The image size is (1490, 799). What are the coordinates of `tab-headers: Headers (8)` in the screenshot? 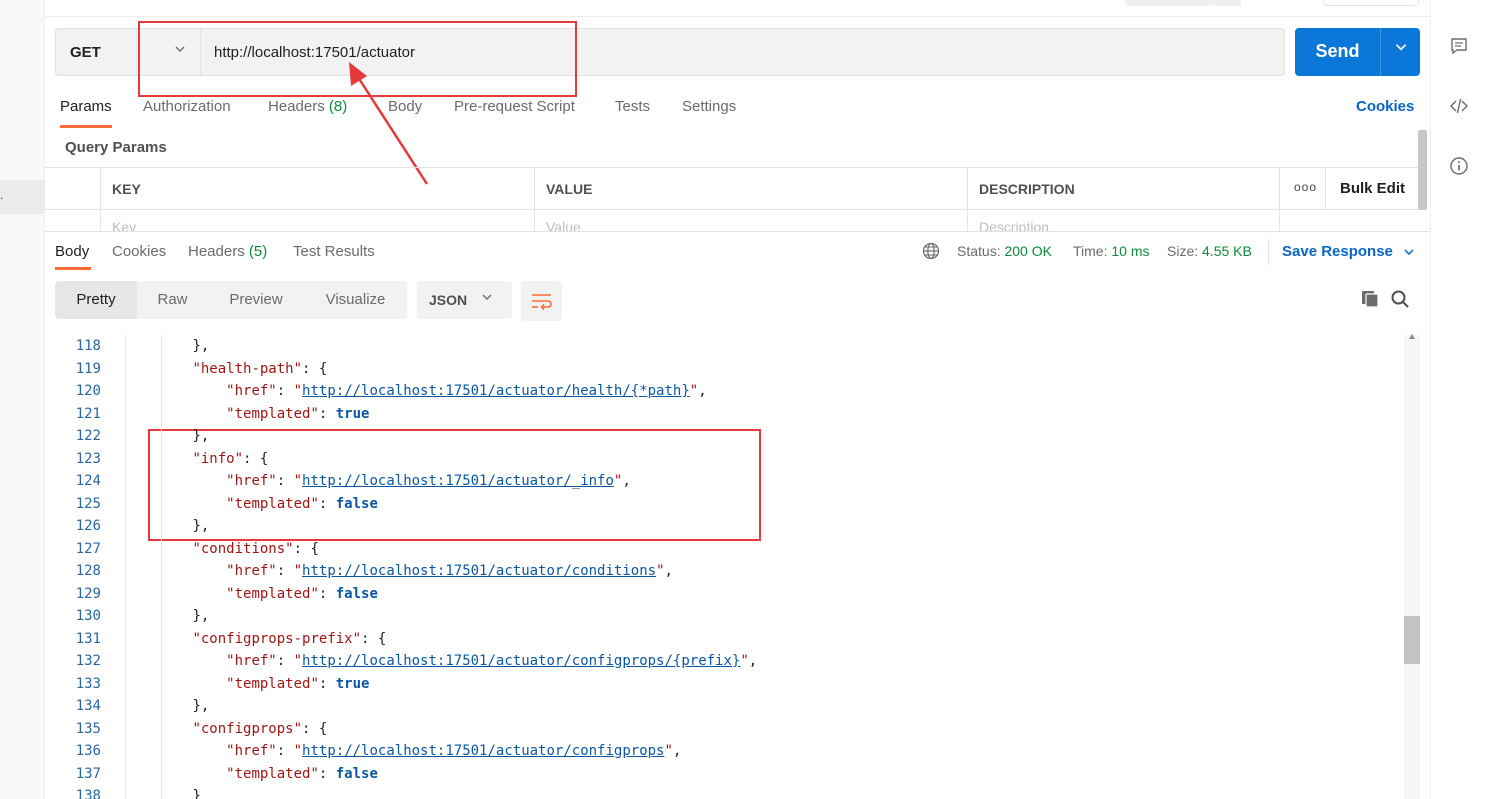 It's located at (307, 106).